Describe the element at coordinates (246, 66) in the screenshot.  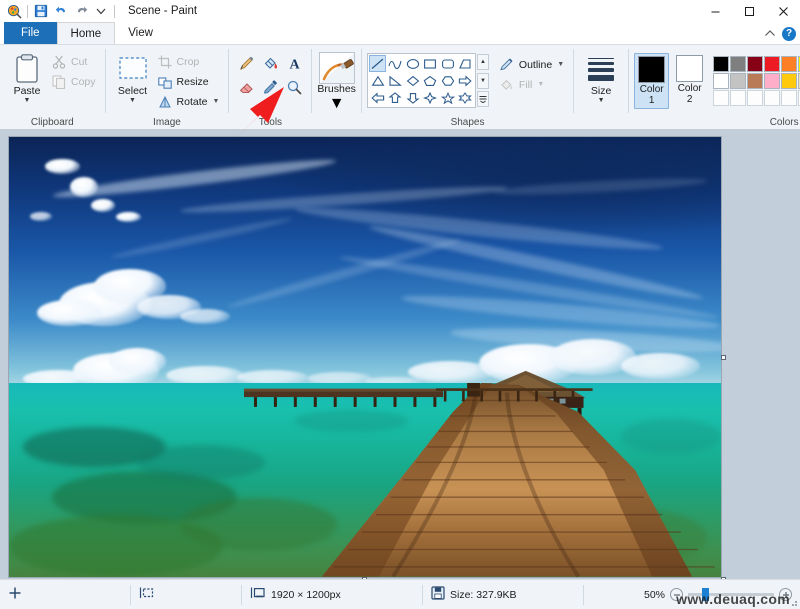
I see `pencil-tool` at that location.